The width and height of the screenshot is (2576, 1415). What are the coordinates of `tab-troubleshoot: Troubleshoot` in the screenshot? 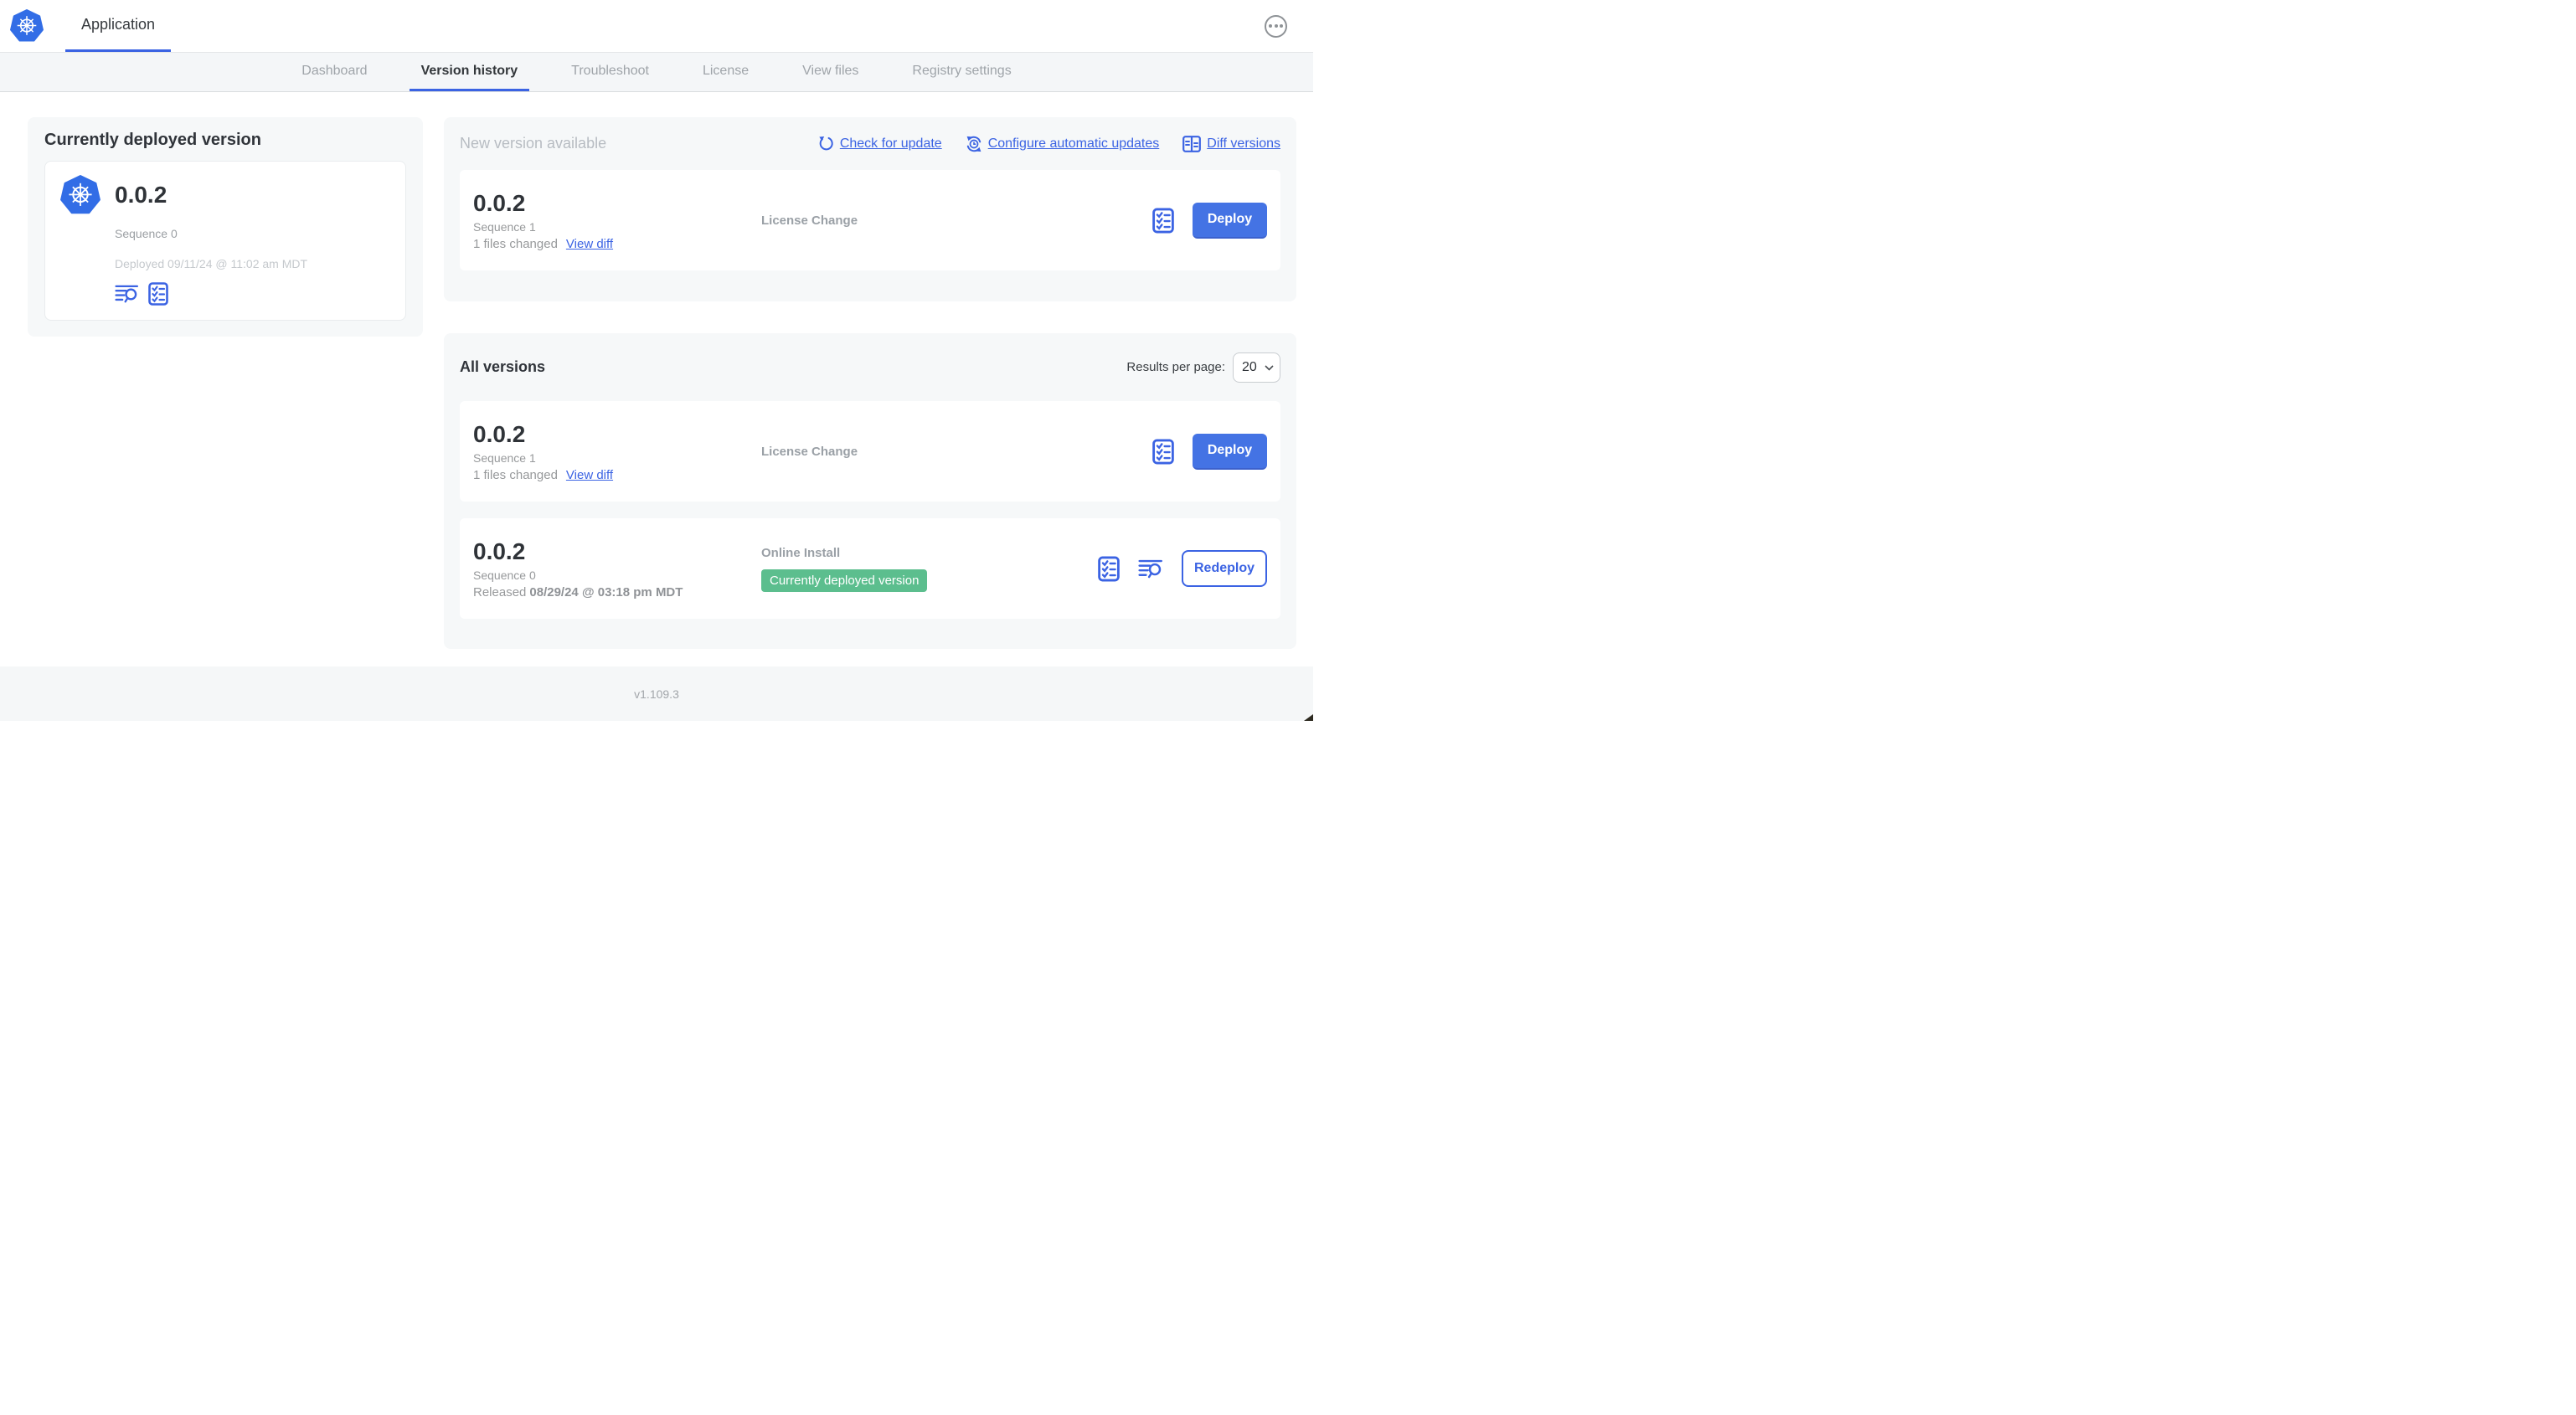 It's located at (610, 72).